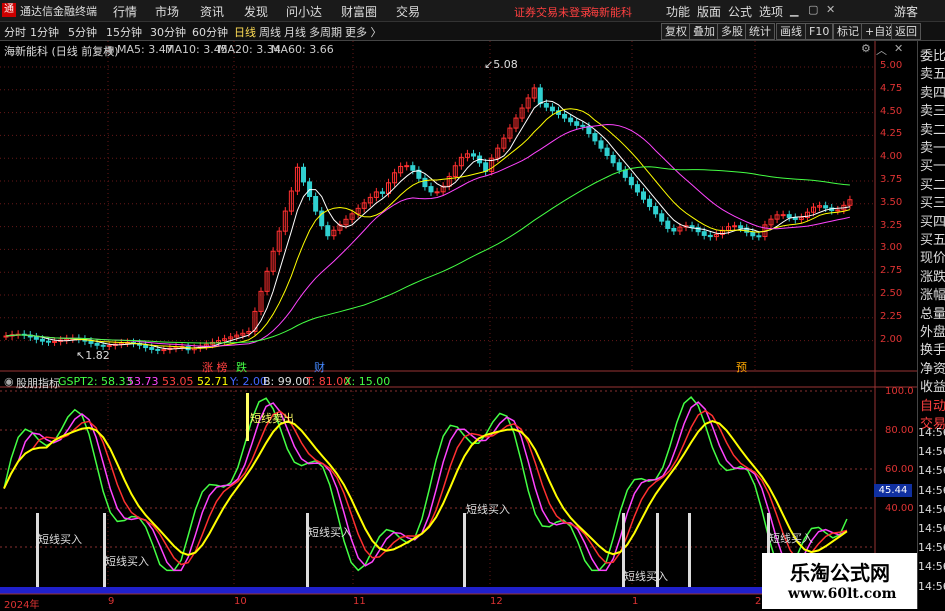 The width and height of the screenshot is (945, 611). I want to click on quote-label: 委比, so click(932, 54).